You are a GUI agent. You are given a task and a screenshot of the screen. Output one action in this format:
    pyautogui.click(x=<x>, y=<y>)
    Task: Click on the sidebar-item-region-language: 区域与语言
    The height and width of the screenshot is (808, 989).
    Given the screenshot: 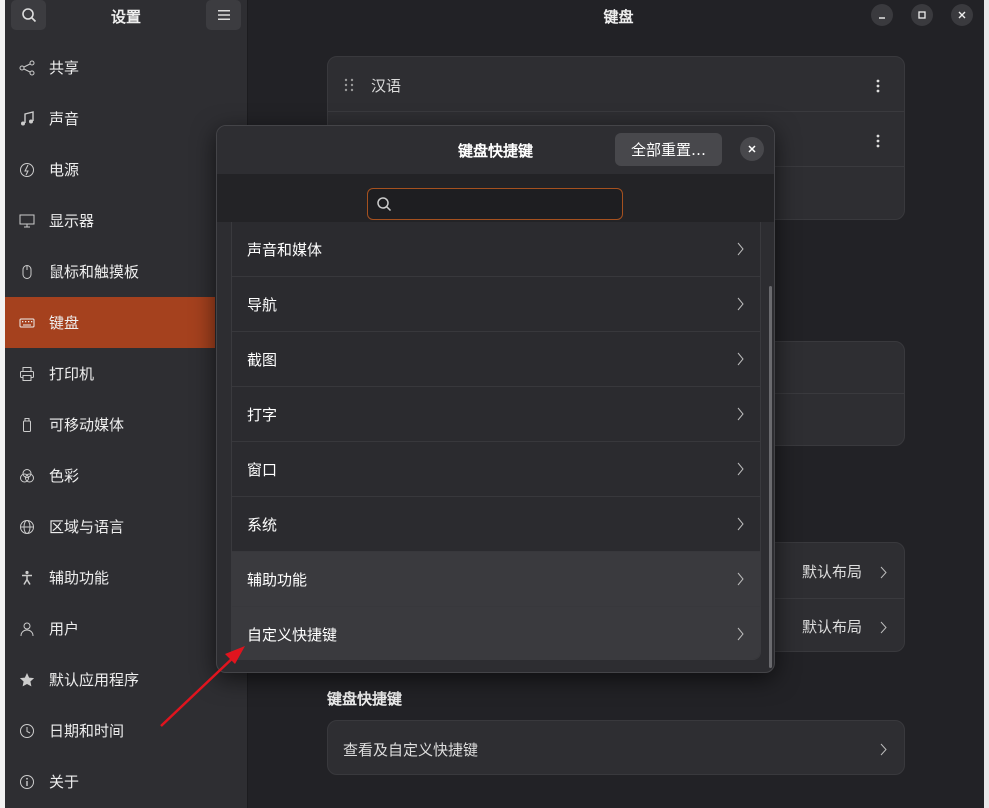 What is the action you would take?
    pyautogui.click(x=110, y=526)
    